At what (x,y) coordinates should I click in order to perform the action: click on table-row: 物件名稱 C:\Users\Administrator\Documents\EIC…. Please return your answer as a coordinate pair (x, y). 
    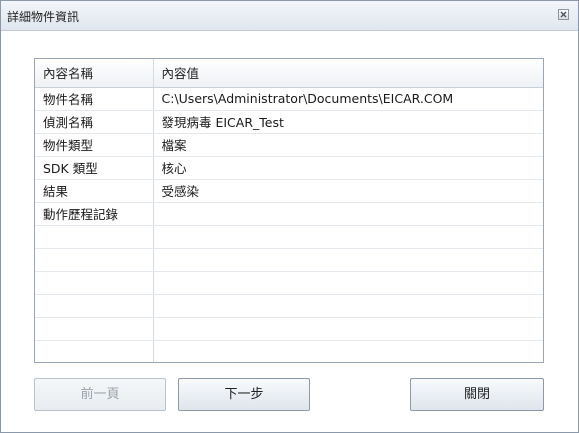
    Looking at the image, I should click on (289, 99).